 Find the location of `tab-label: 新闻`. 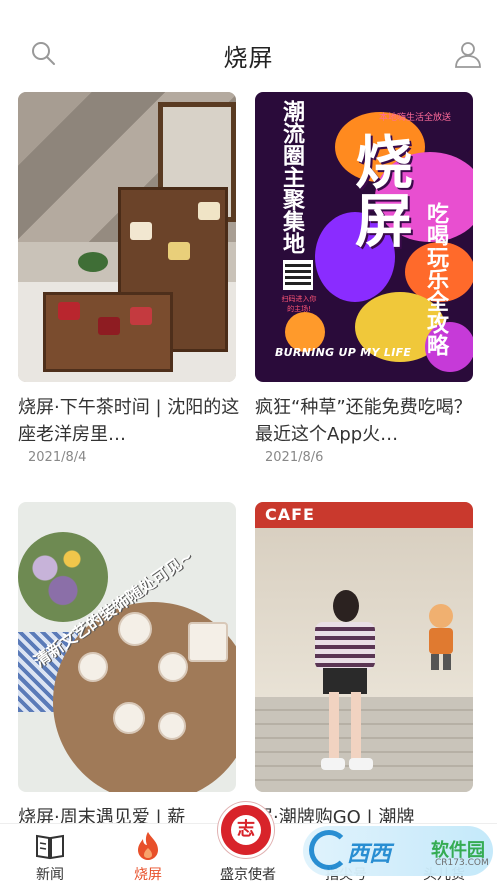

tab-label: 新闻 is located at coordinates (50, 875).